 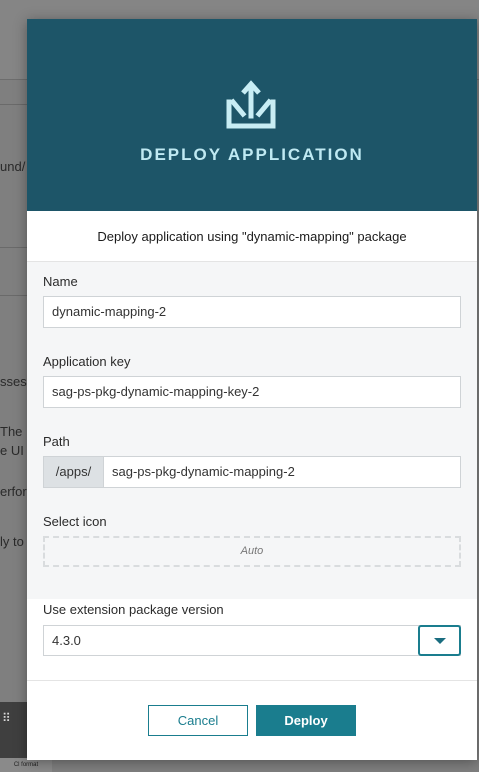 I want to click on background-text: erfor, so click(x=13, y=491).